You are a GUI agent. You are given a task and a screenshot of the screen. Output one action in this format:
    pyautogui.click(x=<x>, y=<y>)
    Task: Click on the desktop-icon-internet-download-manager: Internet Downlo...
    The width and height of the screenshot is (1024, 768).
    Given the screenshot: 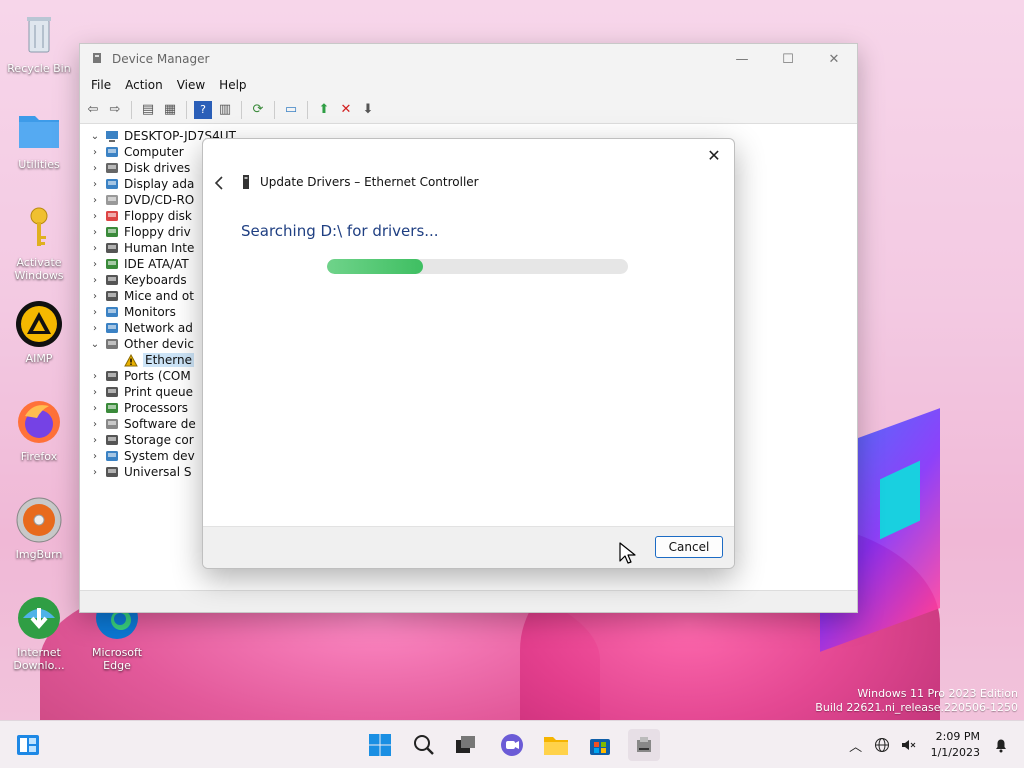 What is the action you would take?
    pyautogui.click(x=39, y=633)
    